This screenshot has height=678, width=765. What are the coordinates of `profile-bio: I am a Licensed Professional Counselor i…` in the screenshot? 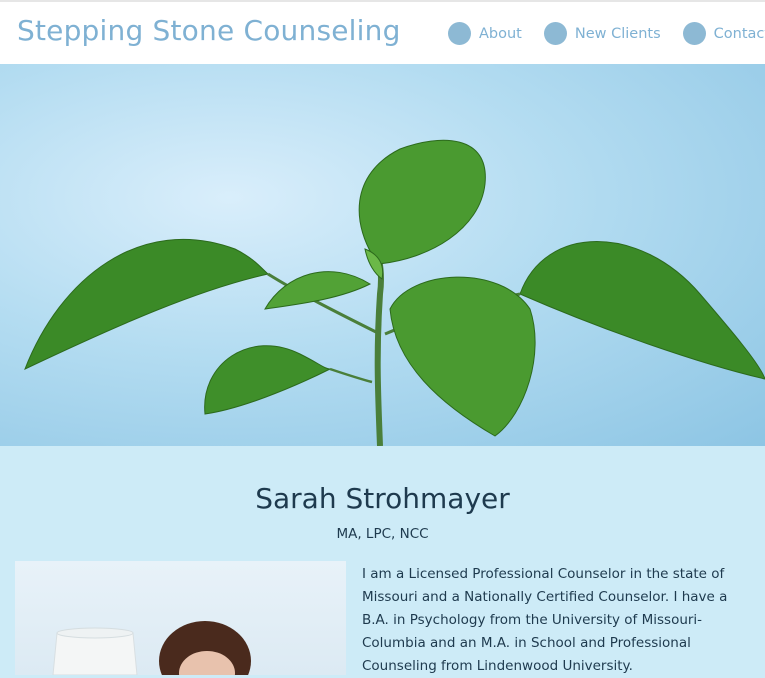 It's located at (545, 620).